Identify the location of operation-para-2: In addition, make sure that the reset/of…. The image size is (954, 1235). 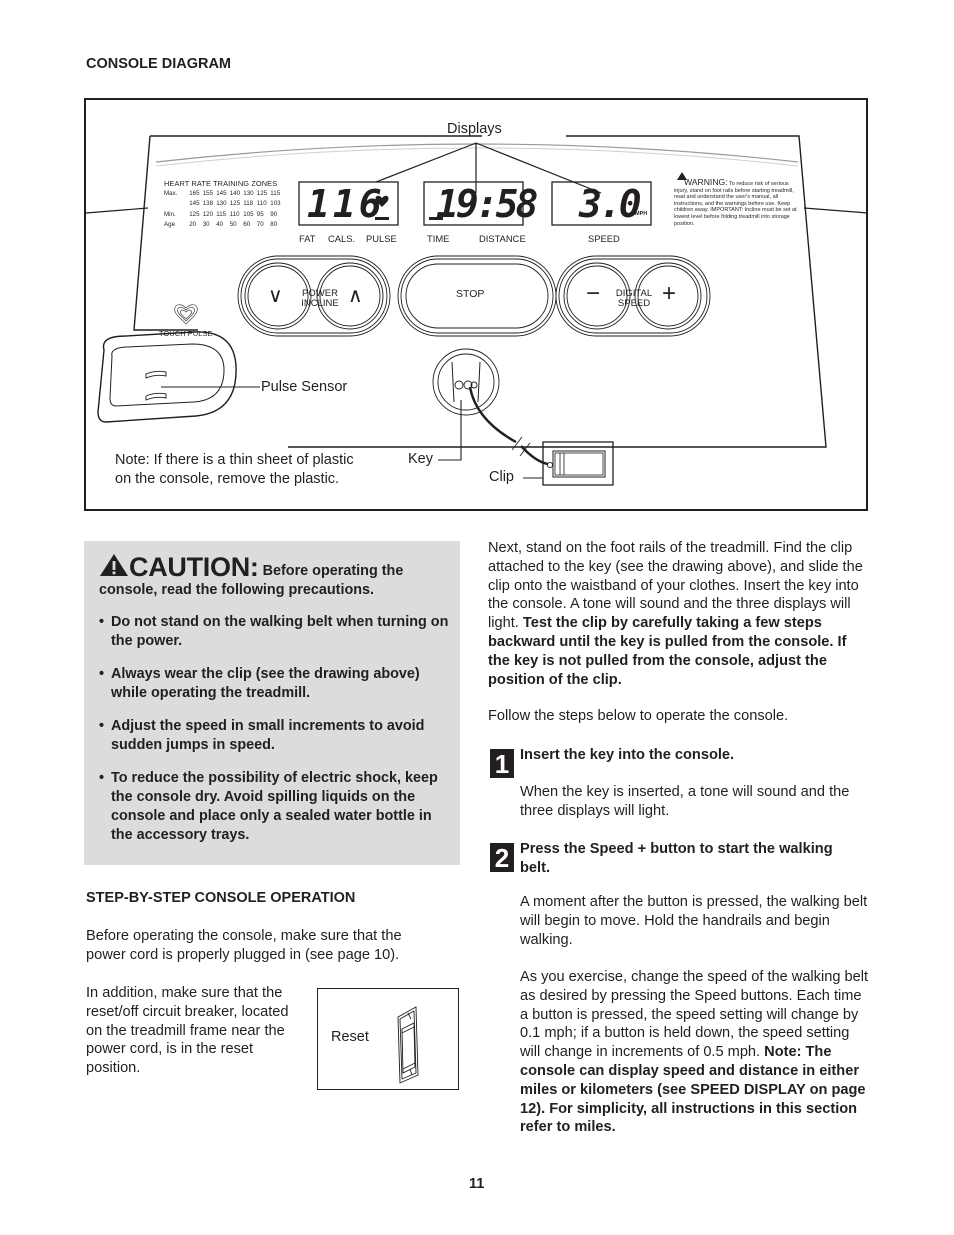
(187, 1031).